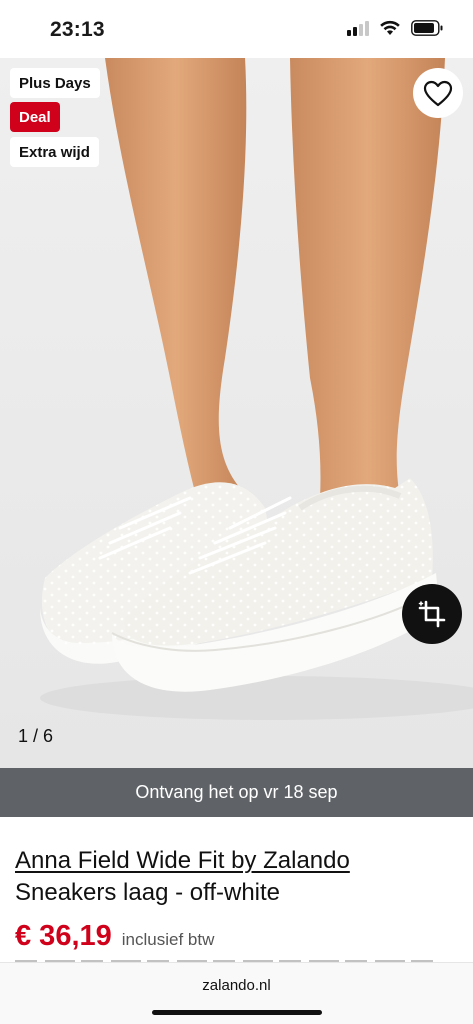  What do you see at coordinates (55, 83) in the screenshot?
I see `badge-plus-days: Plus Days` at bounding box center [55, 83].